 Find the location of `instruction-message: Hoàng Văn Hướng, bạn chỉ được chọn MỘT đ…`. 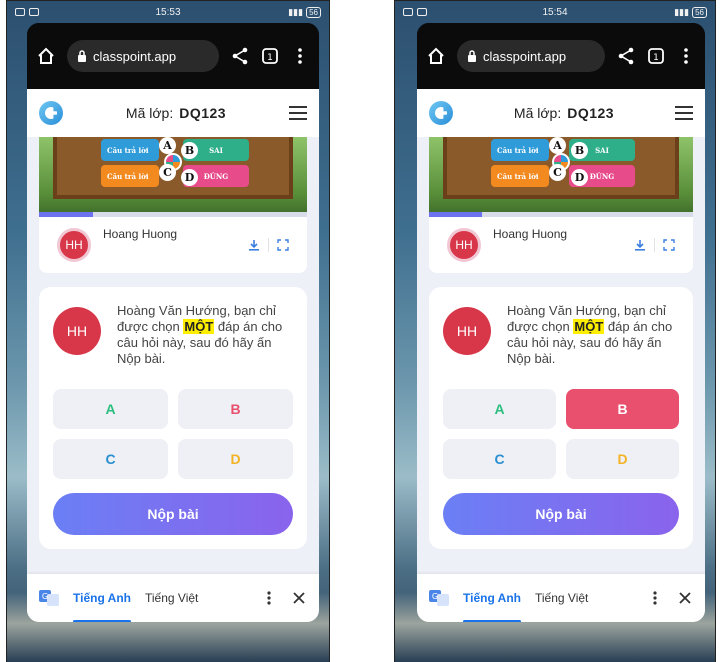

instruction-message: Hoàng Văn Hướng, bạn chỉ được chọn MỘT đ… is located at coordinates (205, 335).